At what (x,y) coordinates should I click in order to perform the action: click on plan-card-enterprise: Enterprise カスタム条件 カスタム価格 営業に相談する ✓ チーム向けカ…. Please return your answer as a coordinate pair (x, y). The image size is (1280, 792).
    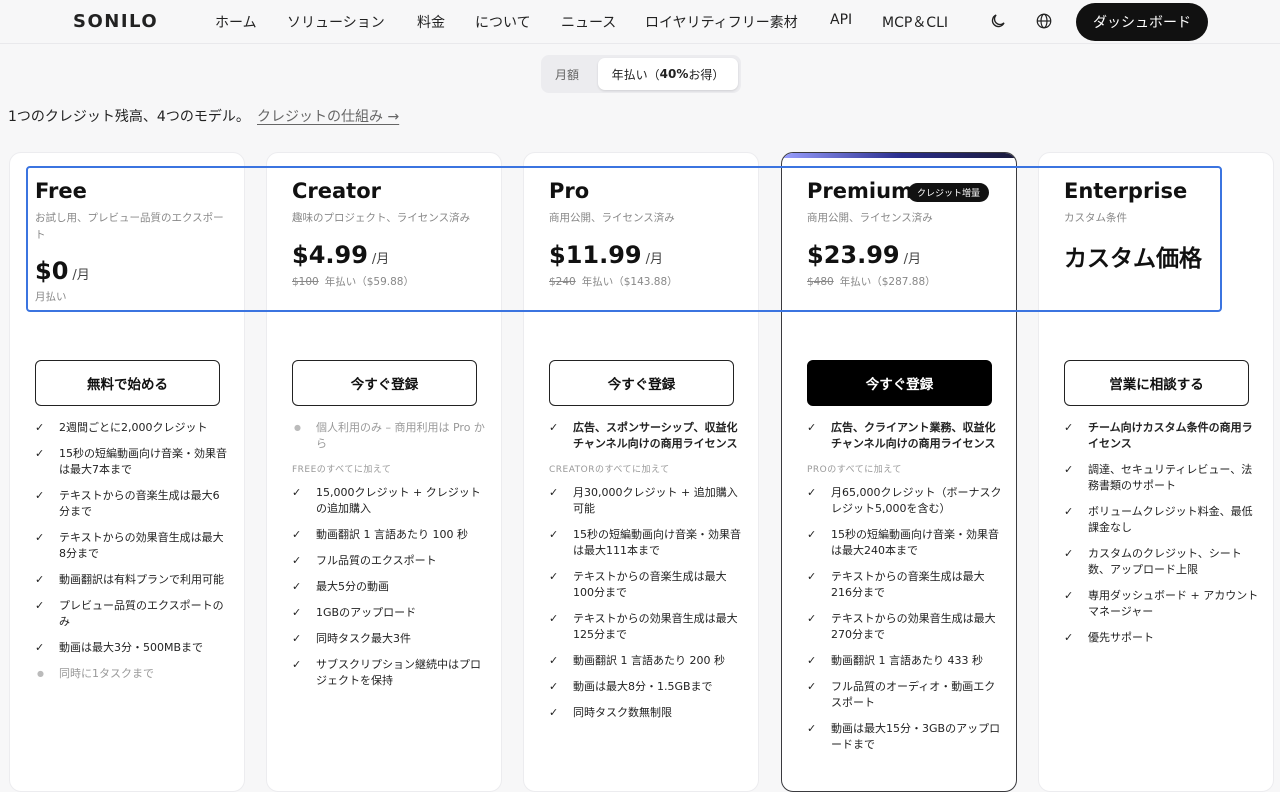
    Looking at the image, I should click on (1156, 472).